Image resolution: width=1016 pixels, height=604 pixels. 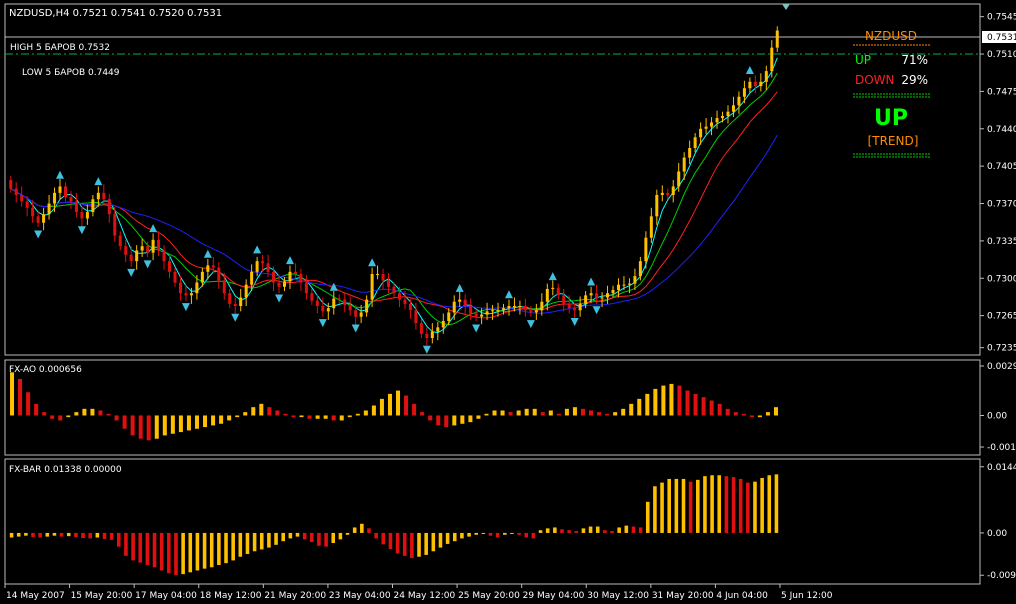 What do you see at coordinates (60, 48) in the screenshot?
I see `high-5-bars-label: HIGH 5 БАРОВ 0.7532` at bounding box center [60, 48].